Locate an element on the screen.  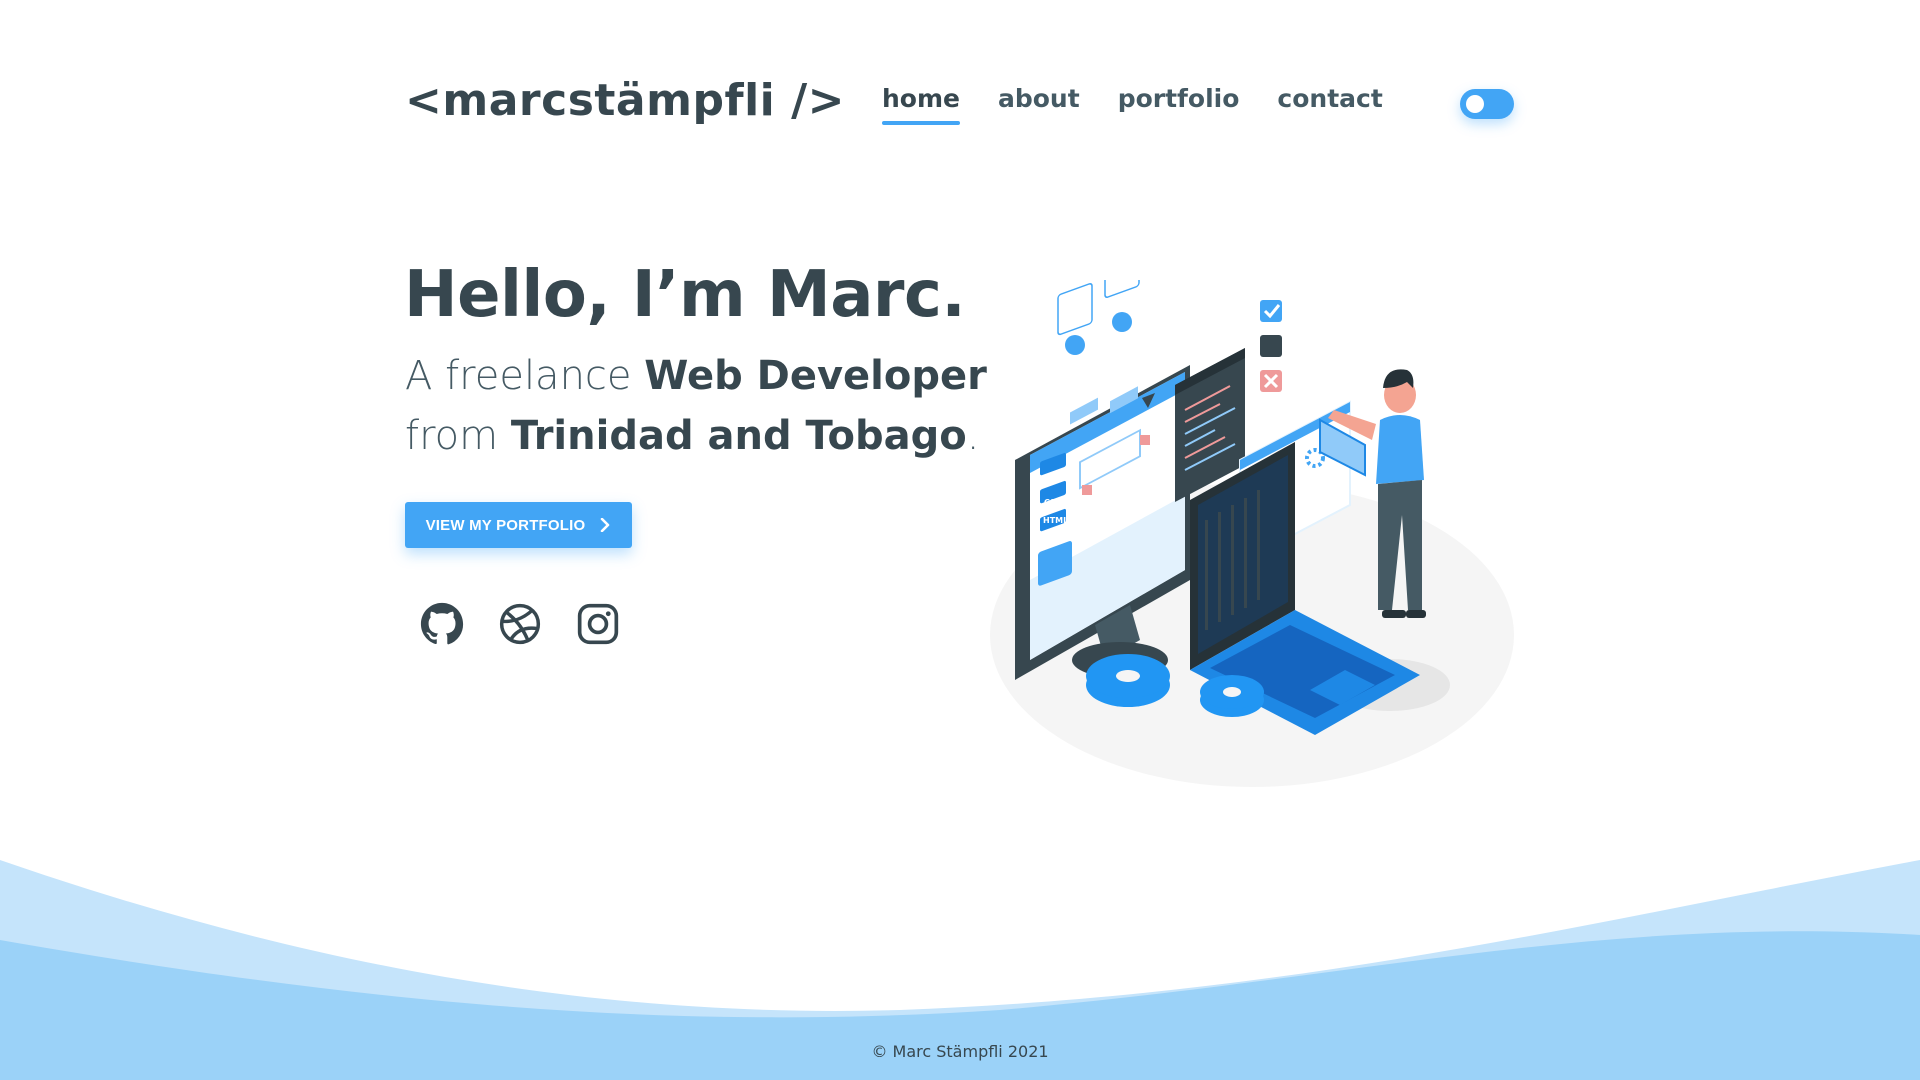
github-icon is located at coordinates (442, 623).